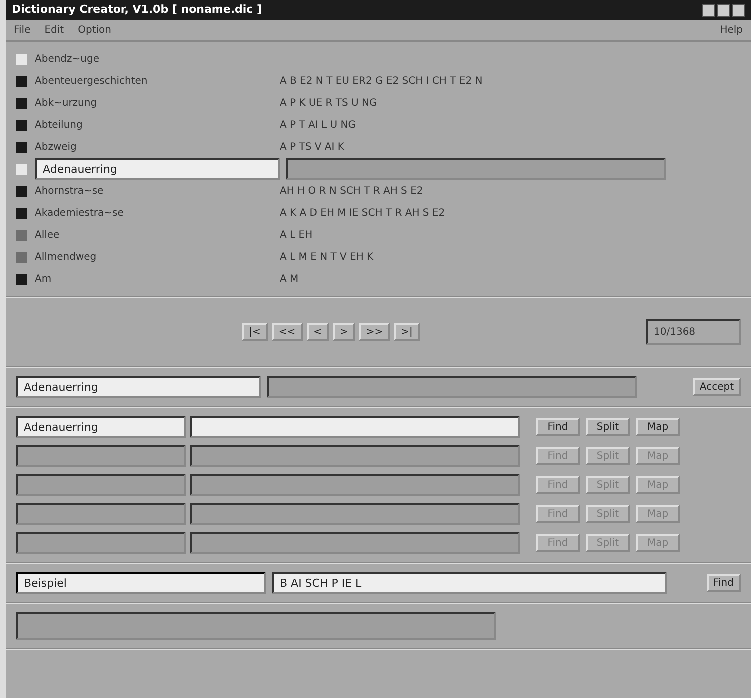 This screenshot has width=751, height=698. I want to click on window-title: Dictionary Creator, V1.0b [ noname.dic ], so click(138, 10).